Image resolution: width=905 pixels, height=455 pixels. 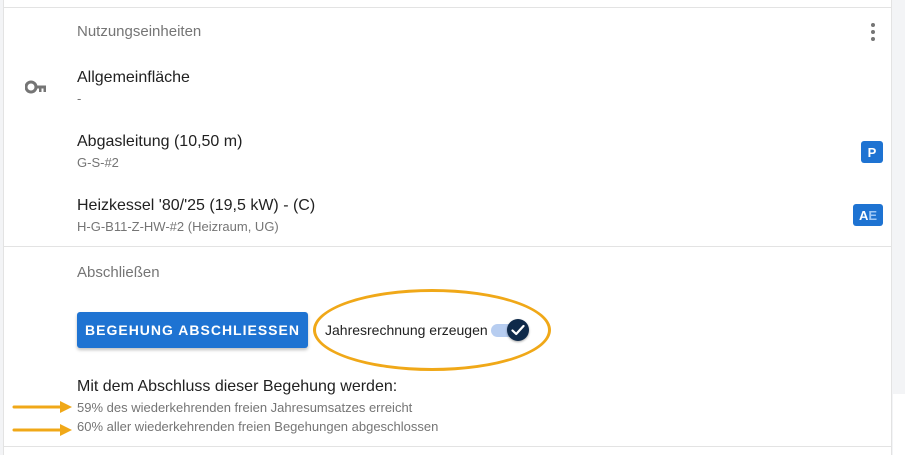 What do you see at coordinates (79, 98) in the screenshot?
I see `unit-item-subtitle: -` at bounding box center [79, 98].